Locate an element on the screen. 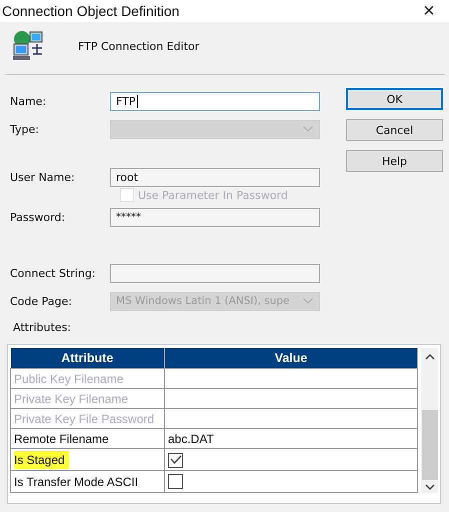 The height and width of the screenshot is (512, 449). scrollbar is located at coordinates (429, 420).